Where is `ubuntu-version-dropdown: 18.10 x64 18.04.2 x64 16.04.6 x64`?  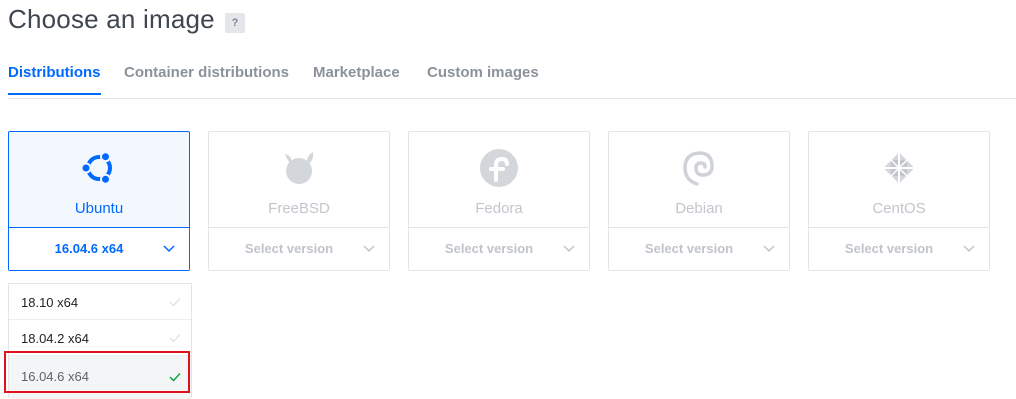 ubuntu-version-dropdown: 18.10 x64 18.04.2 x64 16.04.6 x64 is located at coordinates (100, 341).